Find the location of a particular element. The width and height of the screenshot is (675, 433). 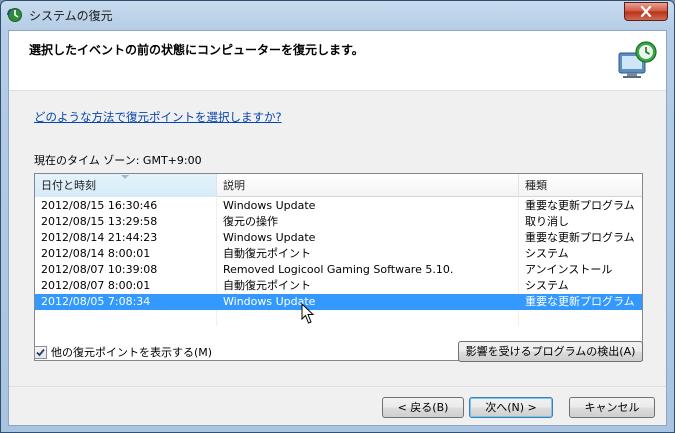

table-row: 2012/08/14 8:00:01 自動復元ポイント システム is located at coordinates (338, 254).